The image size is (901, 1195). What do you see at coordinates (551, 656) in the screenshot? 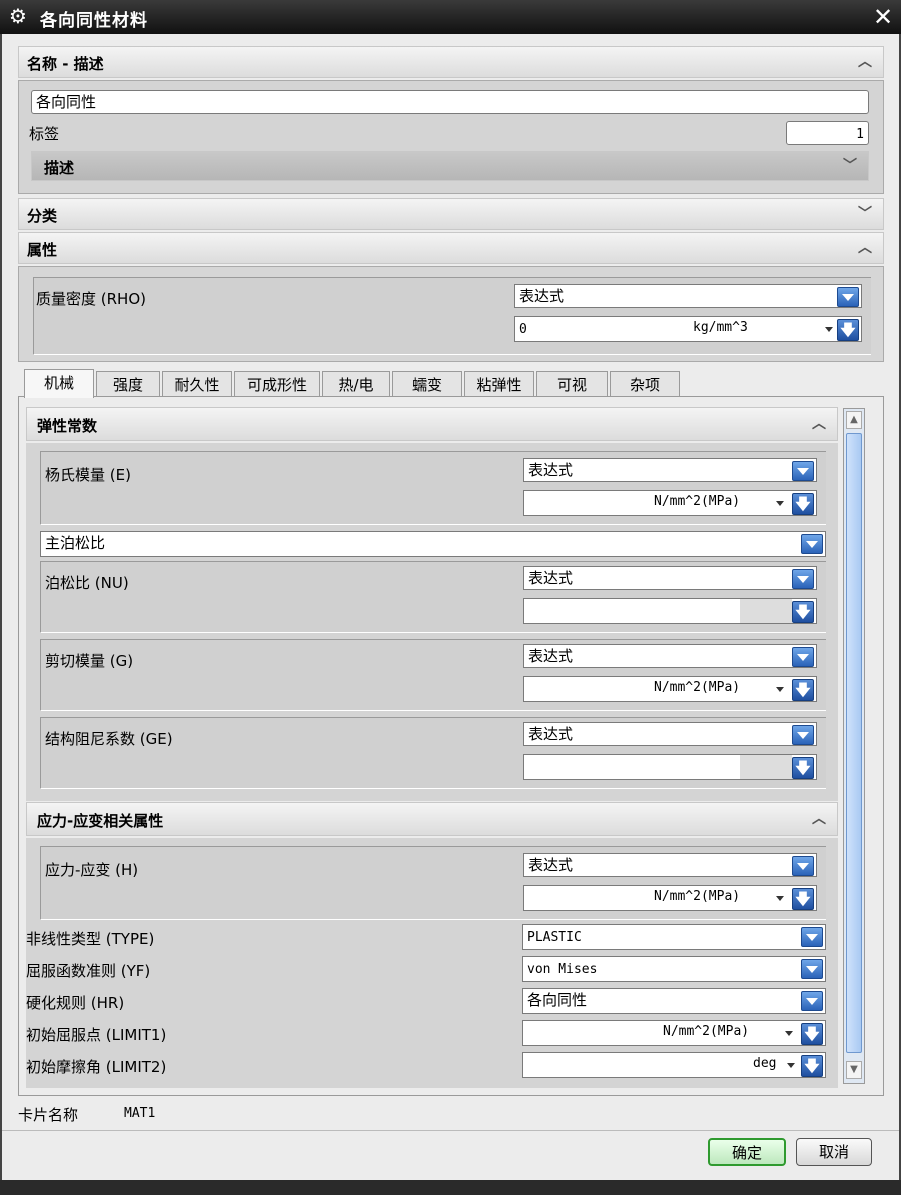
I see `shear-mode-value: 表达式` at bounding box center [551, 656].